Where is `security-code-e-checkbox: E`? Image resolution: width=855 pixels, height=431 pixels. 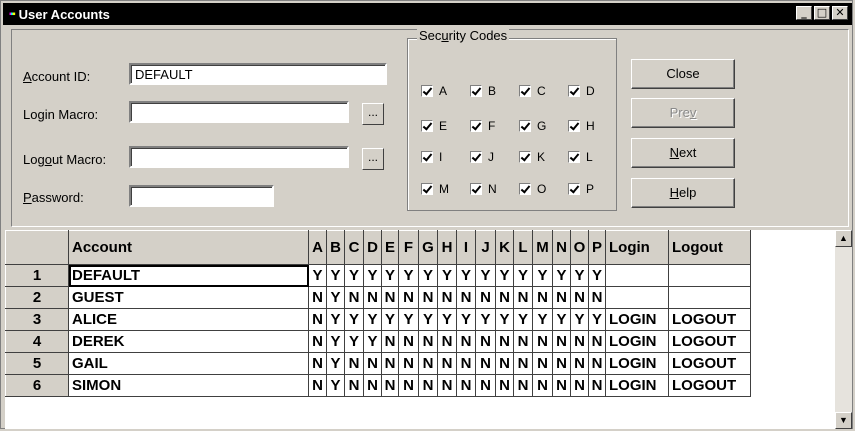
security-code-e-checkbox: E is located at coordinates (434, 126).